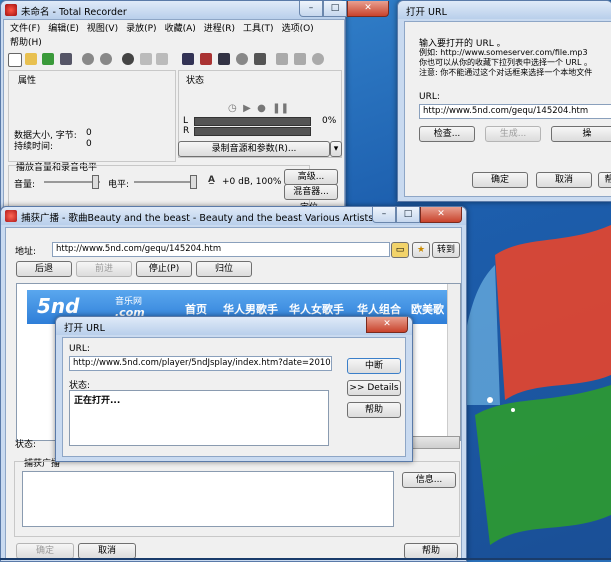 The height and width of the screenshot is (562, 611). Describe the element at coordinates (336, 149) in the screenshot. I see `record-params-dropdown: ▾` at that location.